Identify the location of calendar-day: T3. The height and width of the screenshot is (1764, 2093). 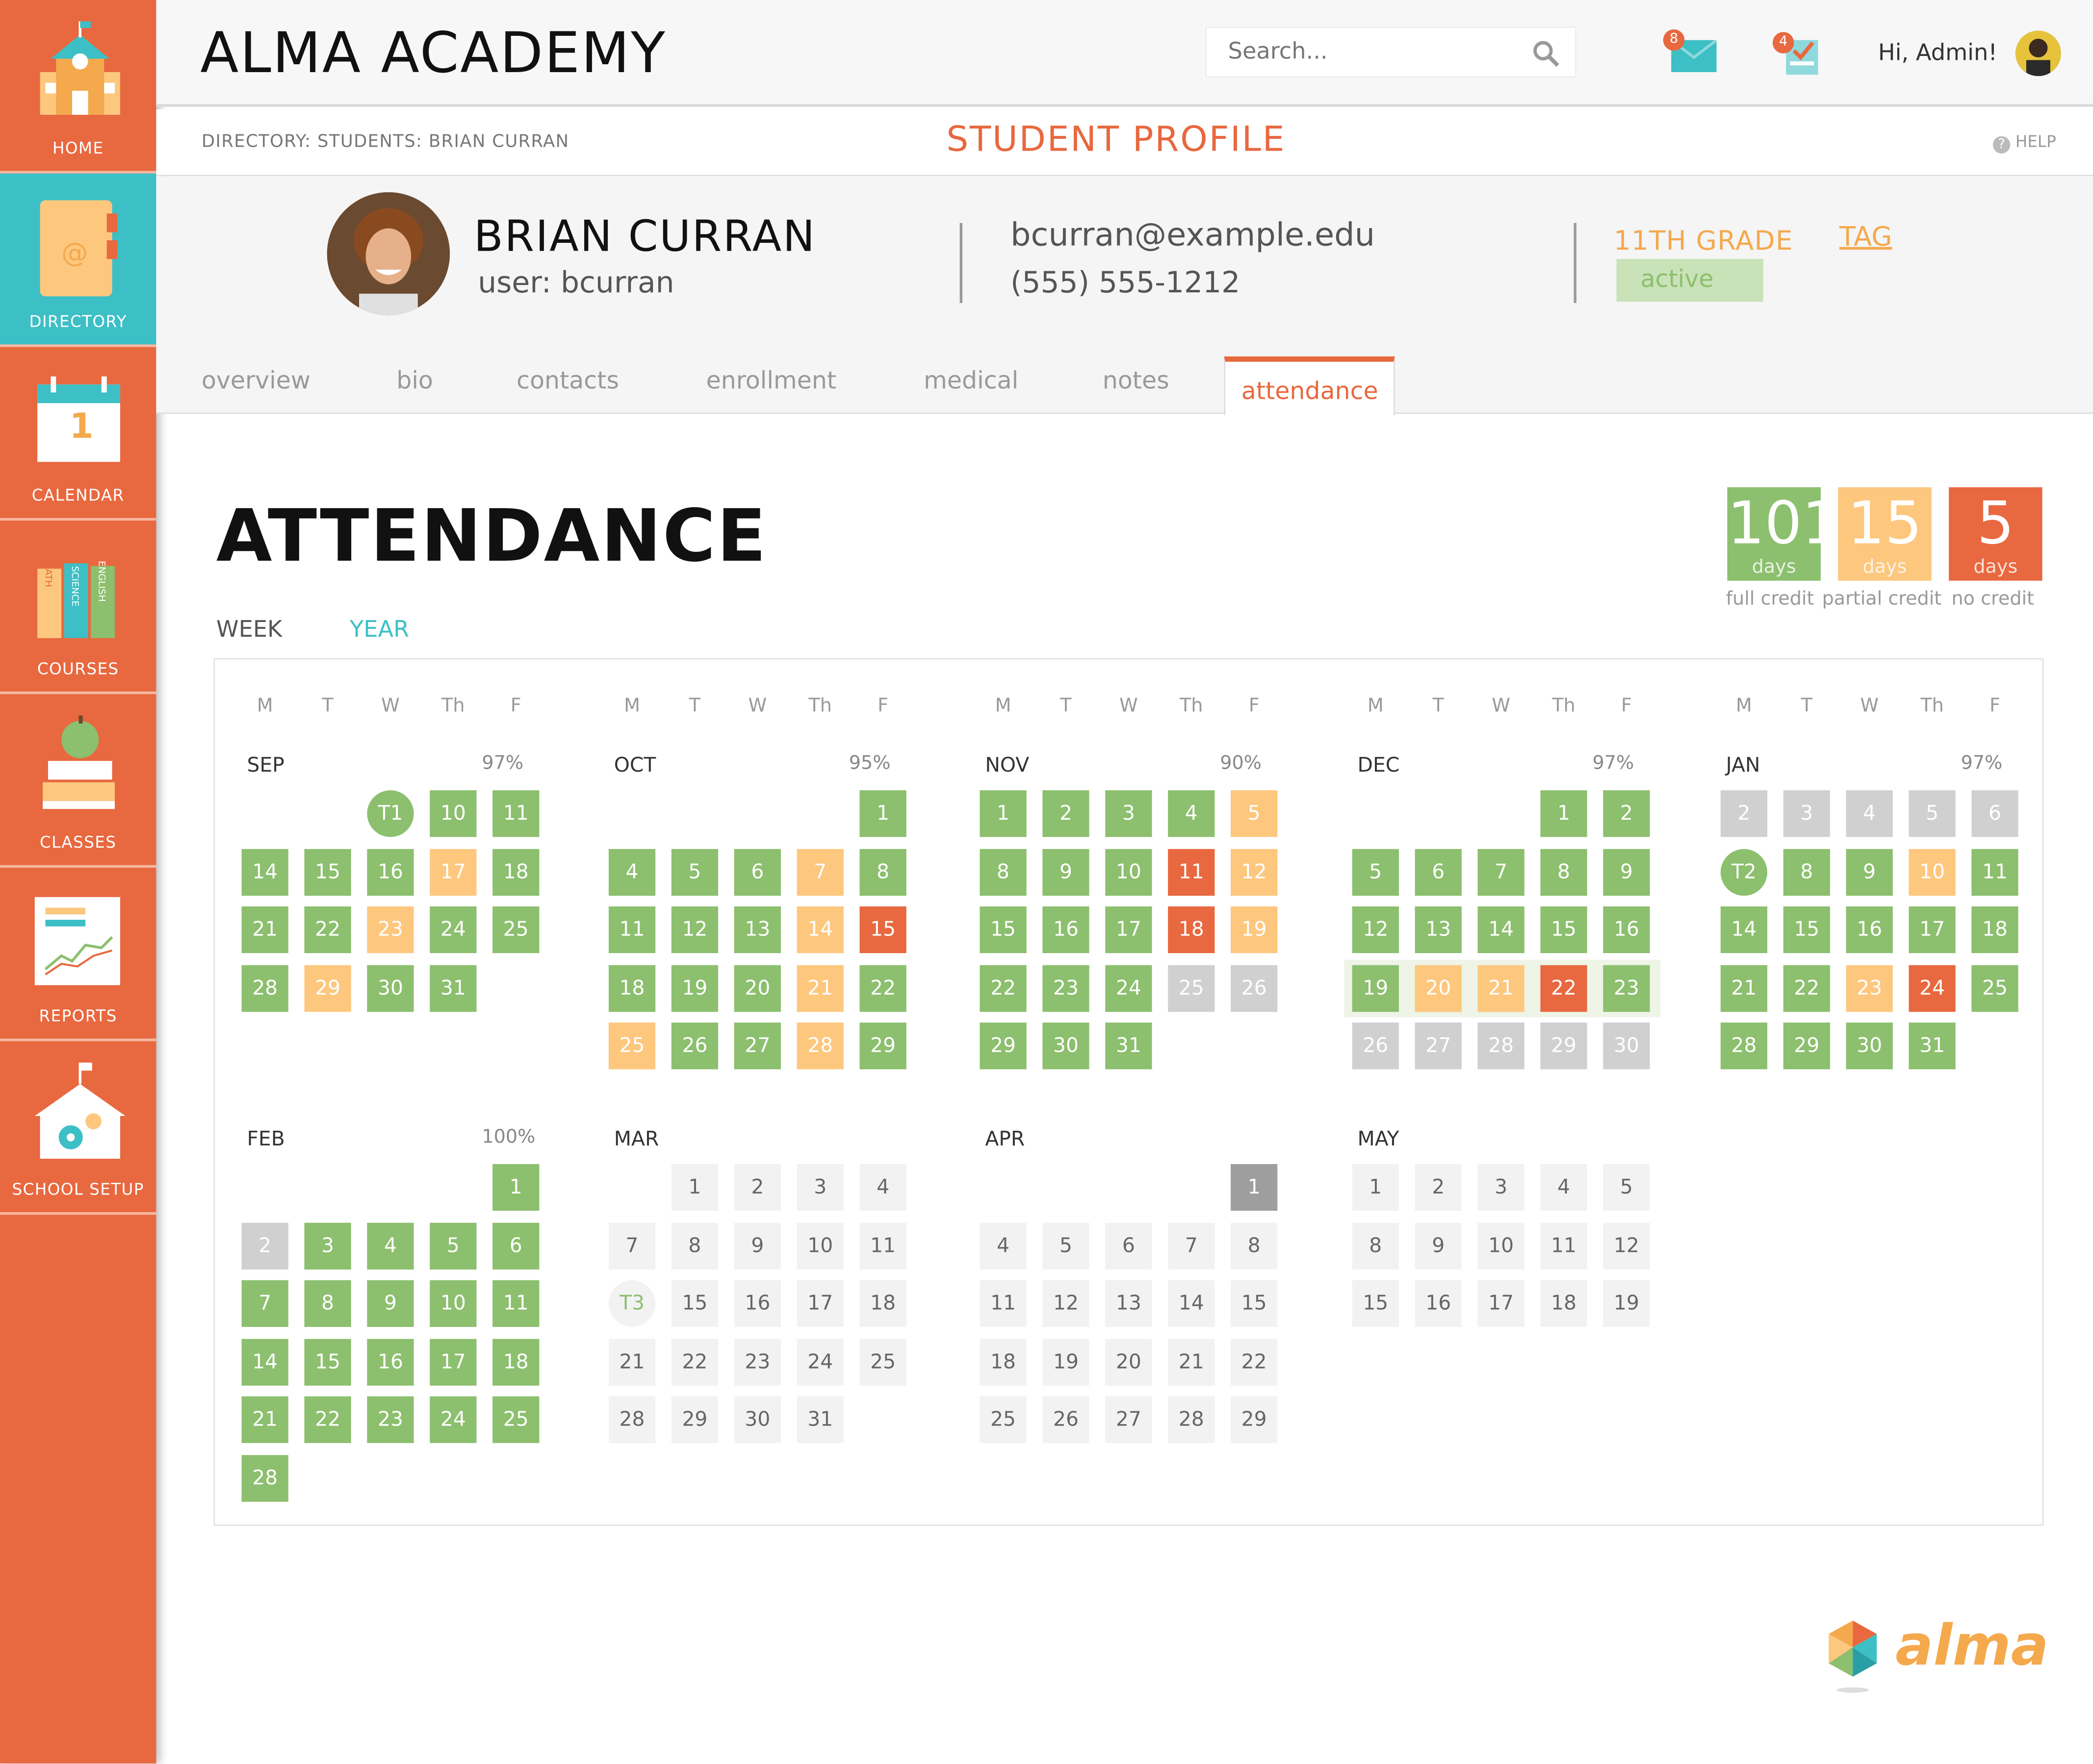
(632, 1303).